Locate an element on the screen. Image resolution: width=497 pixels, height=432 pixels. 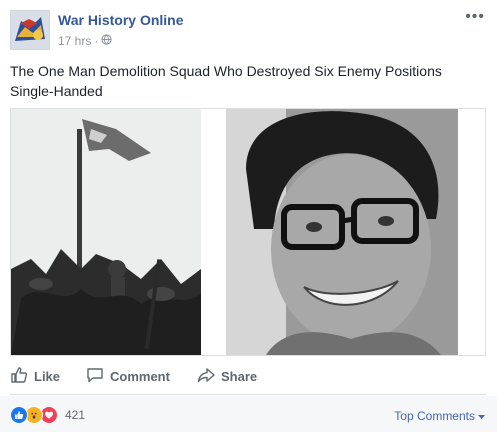
globe-icon is located at coordinates (106, 41).